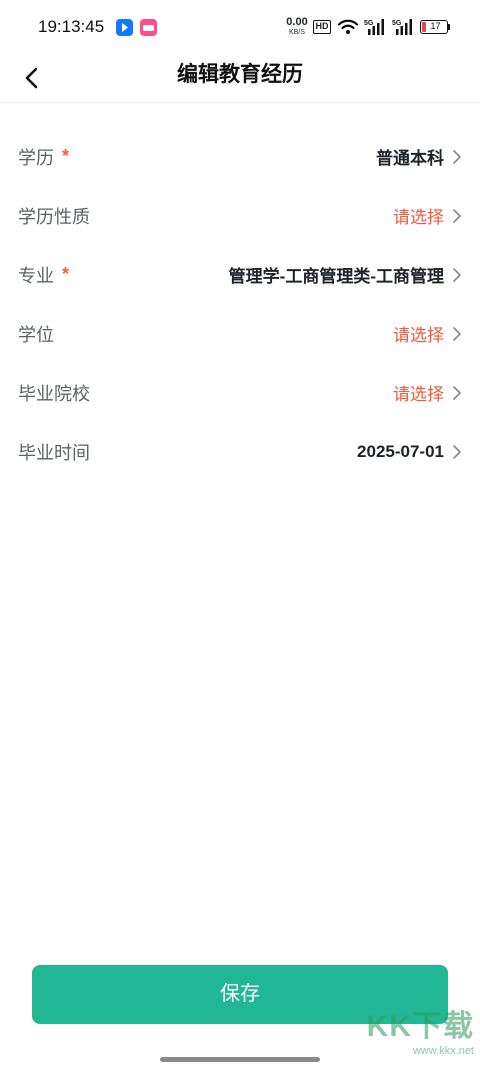  Describe the element at coordinates (71, 26) in the screenshot. I see `status-time: 19:13:45` at that location.